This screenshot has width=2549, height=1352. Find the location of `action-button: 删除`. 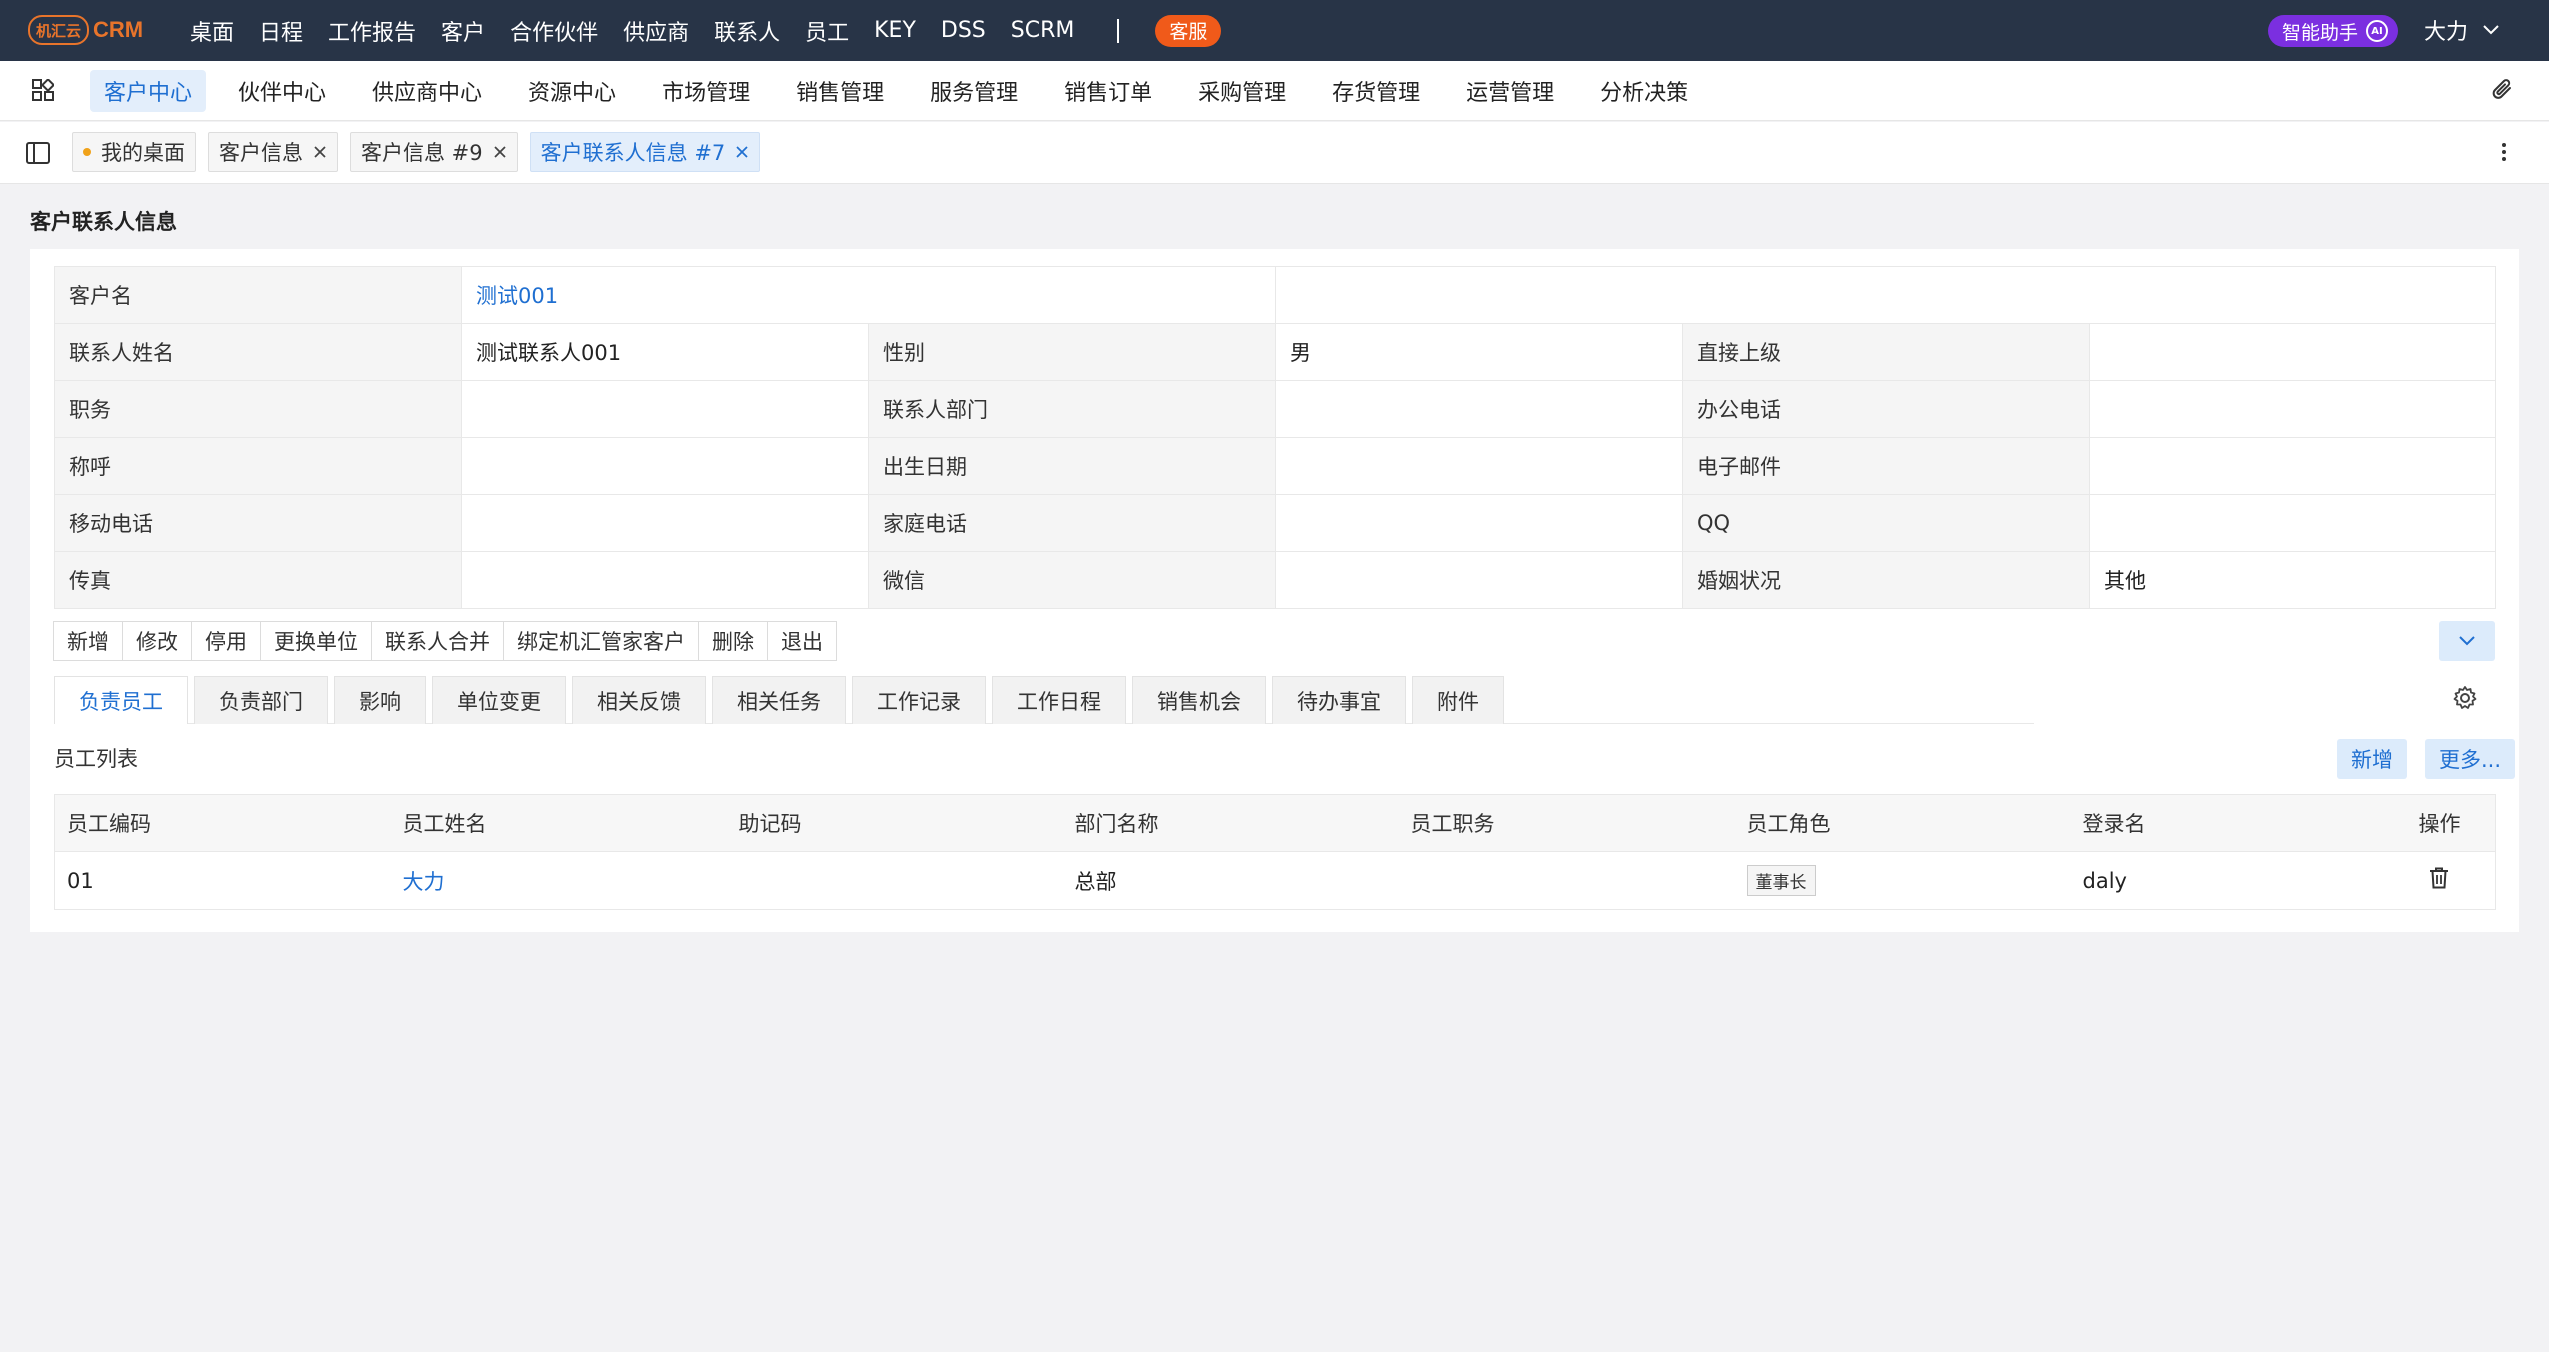

action-button: 删除 is located at coordinates (733, 641).